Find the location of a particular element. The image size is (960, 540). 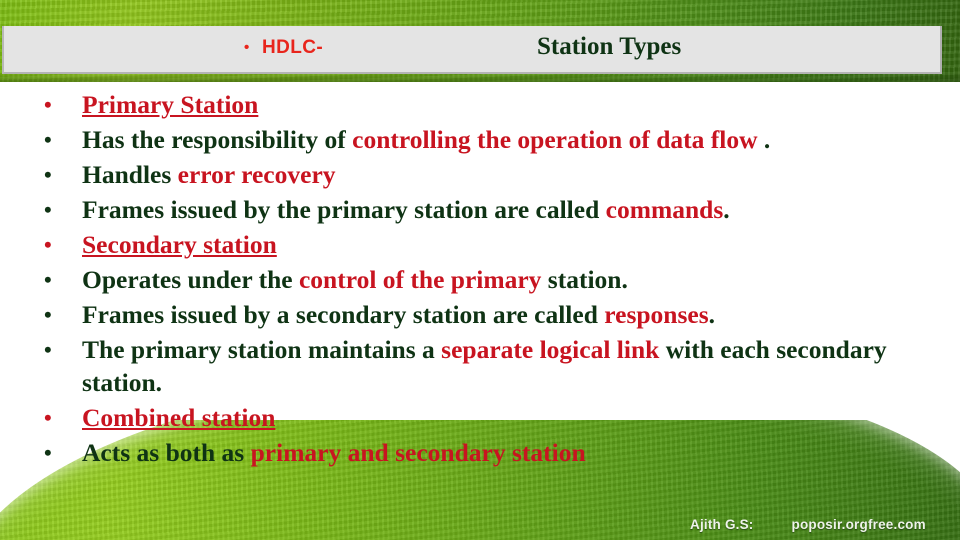

slide-title-bar: • HDLC- Station Types is located at coordinates (472, 50).